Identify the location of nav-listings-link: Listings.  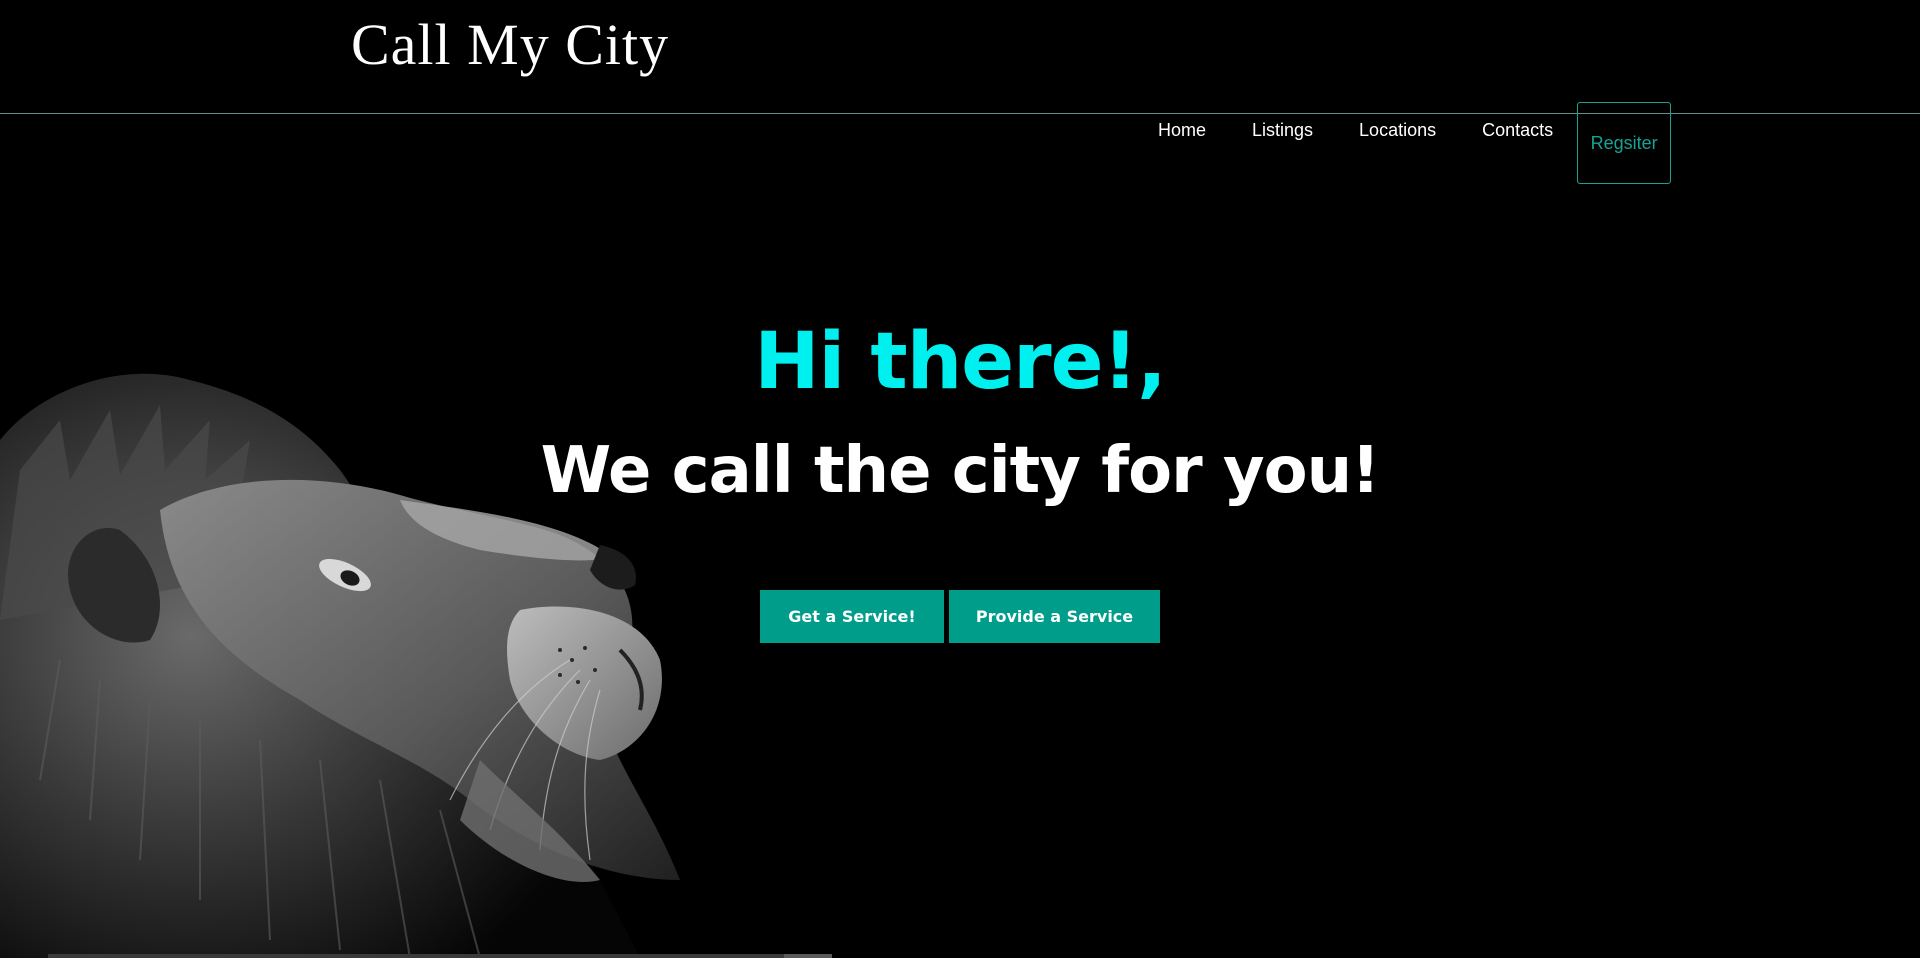
(1282, 130).